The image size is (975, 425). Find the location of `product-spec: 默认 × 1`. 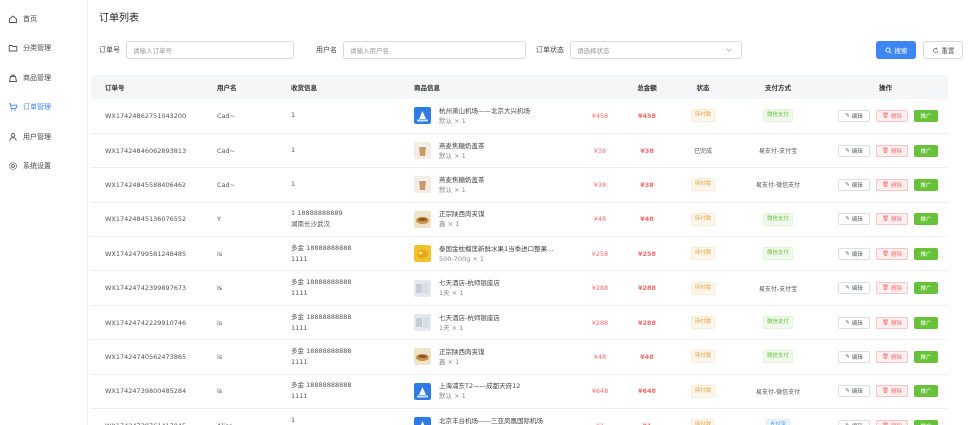

product-spec: 默认 × 1 is located at coordinates (452, 189).